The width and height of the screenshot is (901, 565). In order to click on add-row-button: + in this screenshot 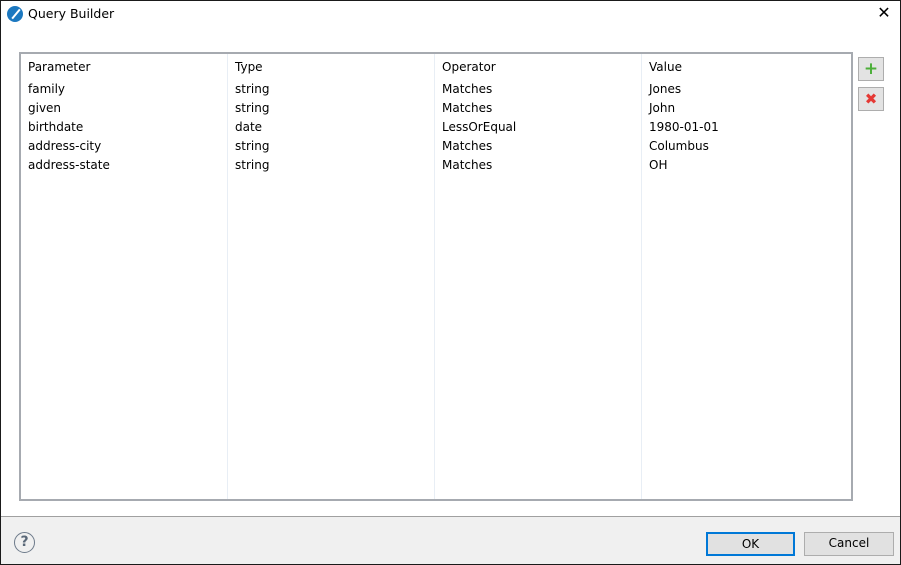, I will do `click(871, 69)`.